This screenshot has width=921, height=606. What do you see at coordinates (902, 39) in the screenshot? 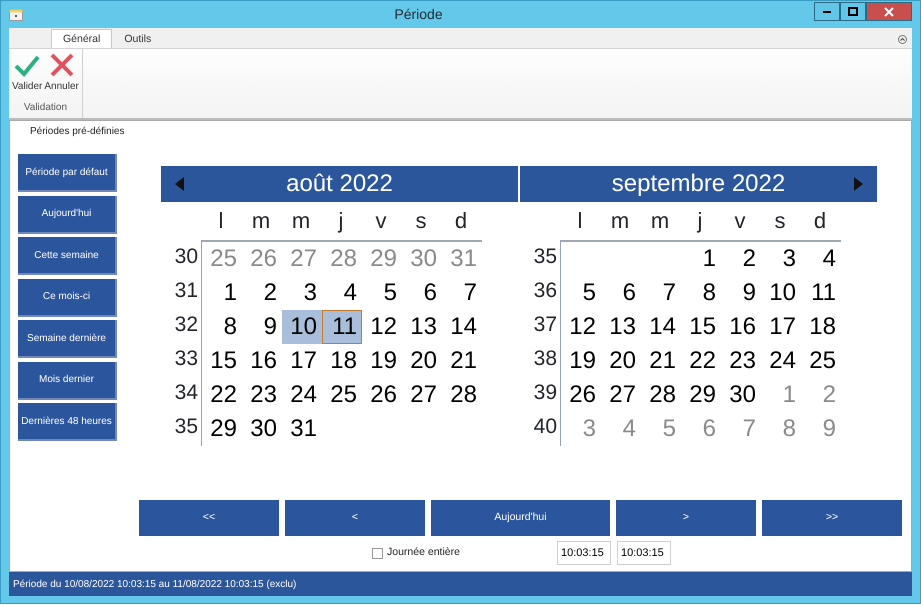
I see `collapse-icon` at bounding box center [902, 39].